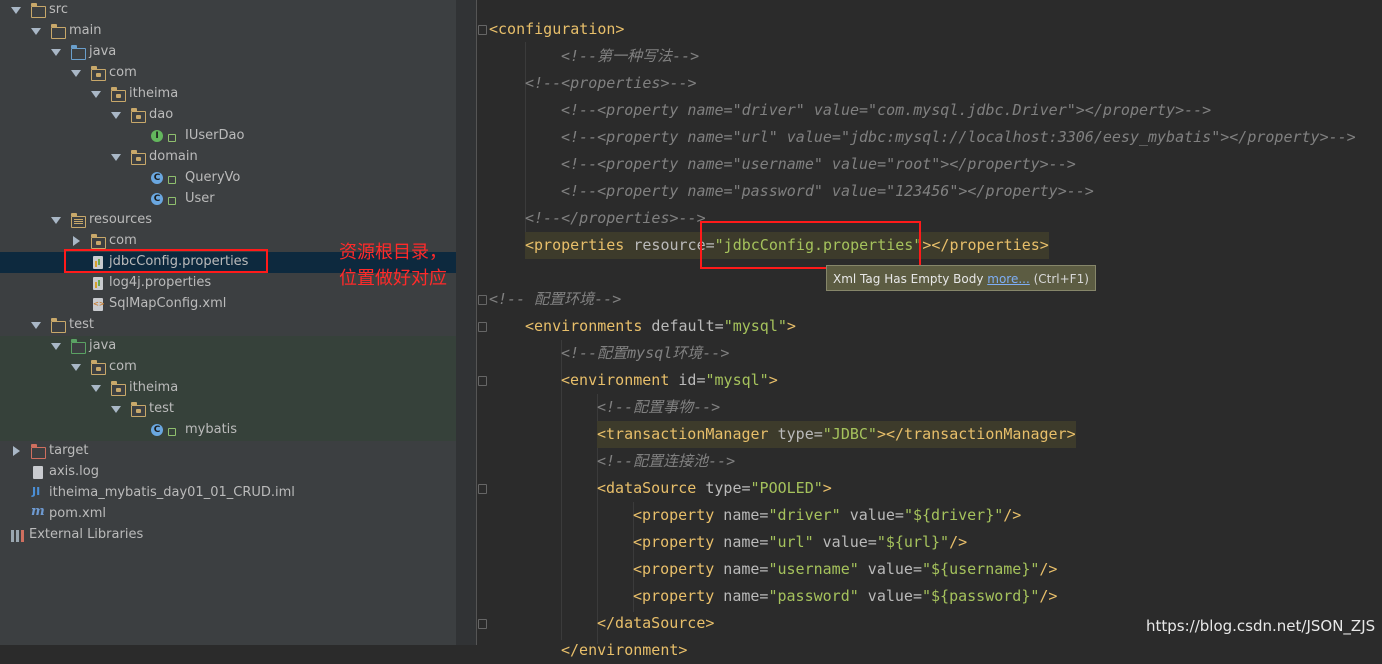  What do you see at coordinates (228, 451) in the screenshot?
I see `tree-item-target: target` at bounding box center [228, 451].